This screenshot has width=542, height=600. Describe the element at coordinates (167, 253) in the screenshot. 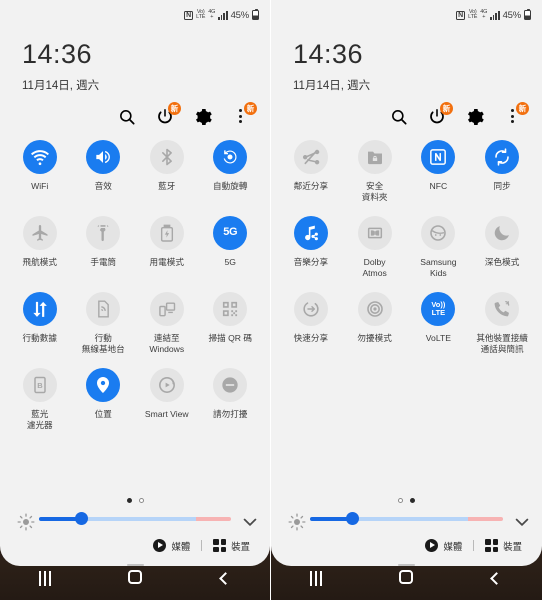

I see `quick-toggle-power-mode: 用電模式` at that location.